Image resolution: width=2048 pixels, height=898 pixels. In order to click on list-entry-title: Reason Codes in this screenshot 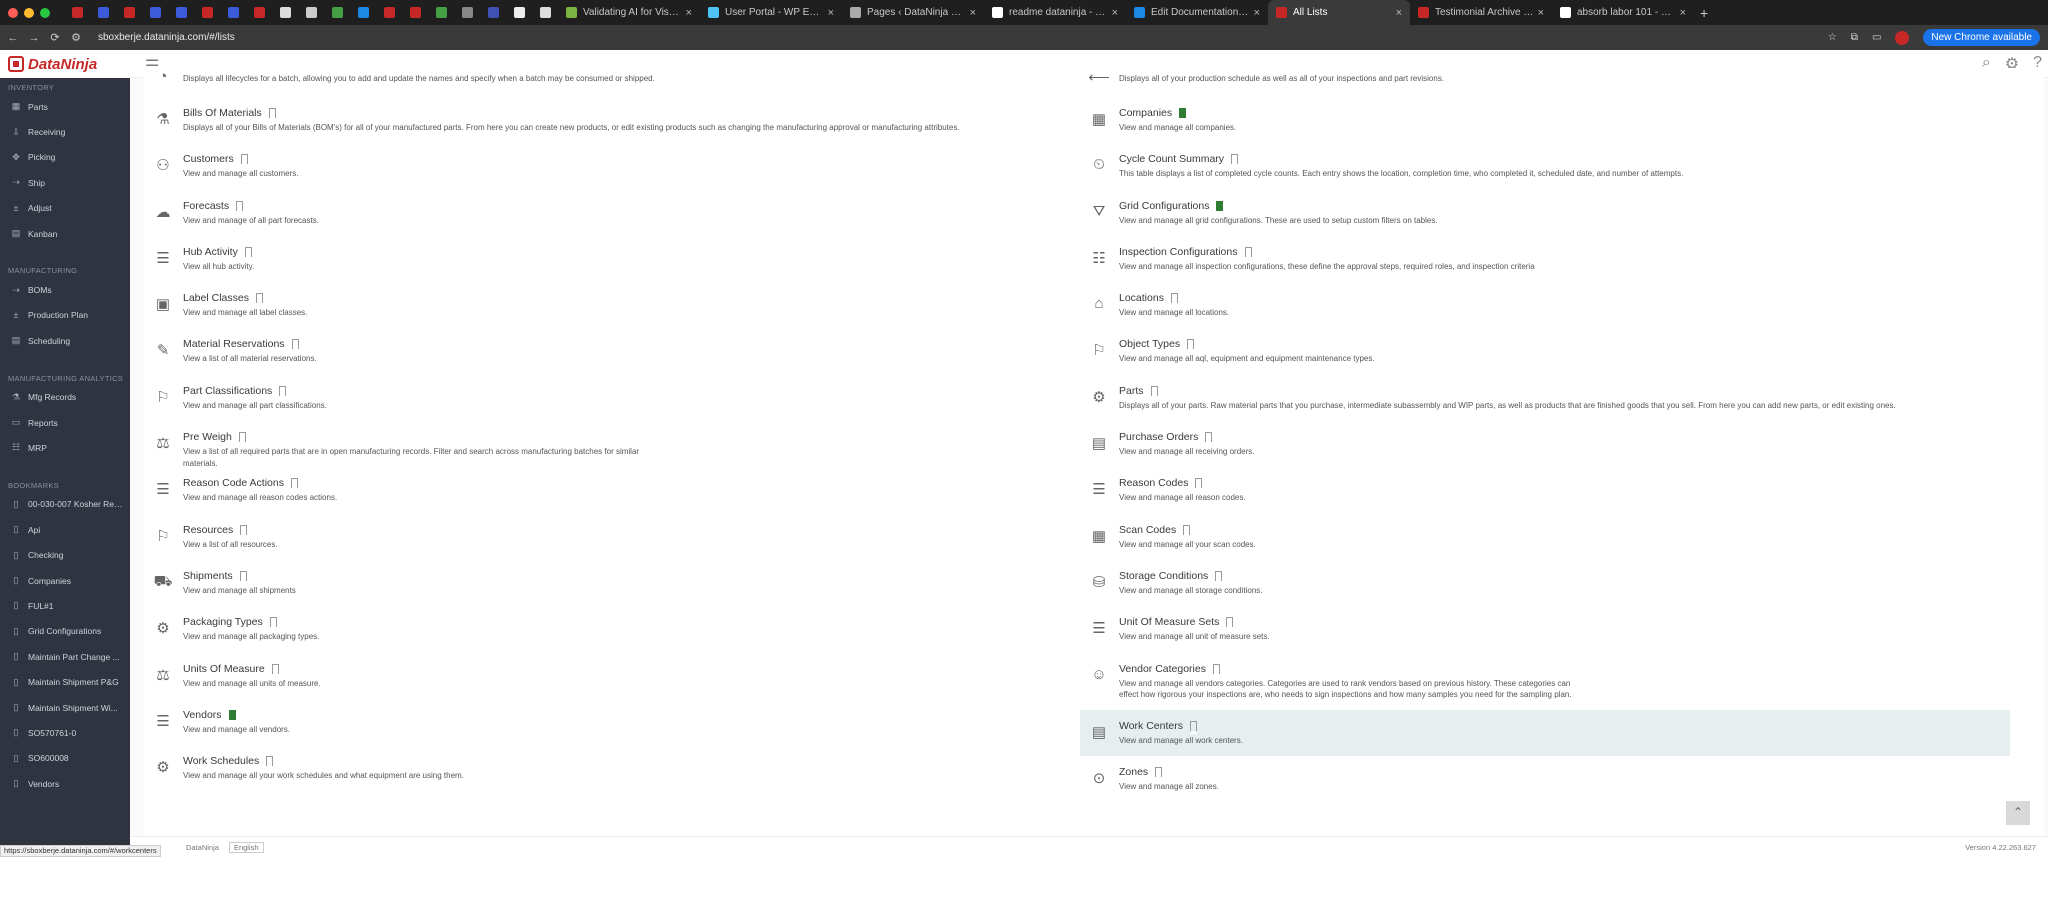, I will do `click(1153, 483)`.